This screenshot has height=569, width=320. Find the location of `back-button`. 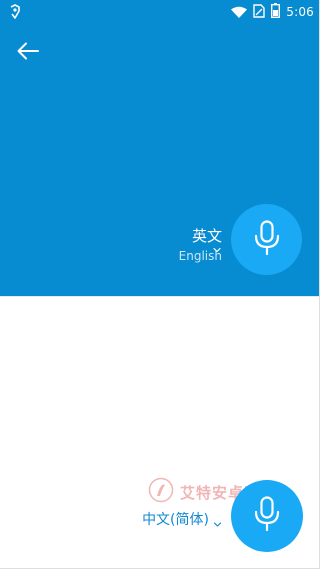

back-button is located at coordinates (28, 53).